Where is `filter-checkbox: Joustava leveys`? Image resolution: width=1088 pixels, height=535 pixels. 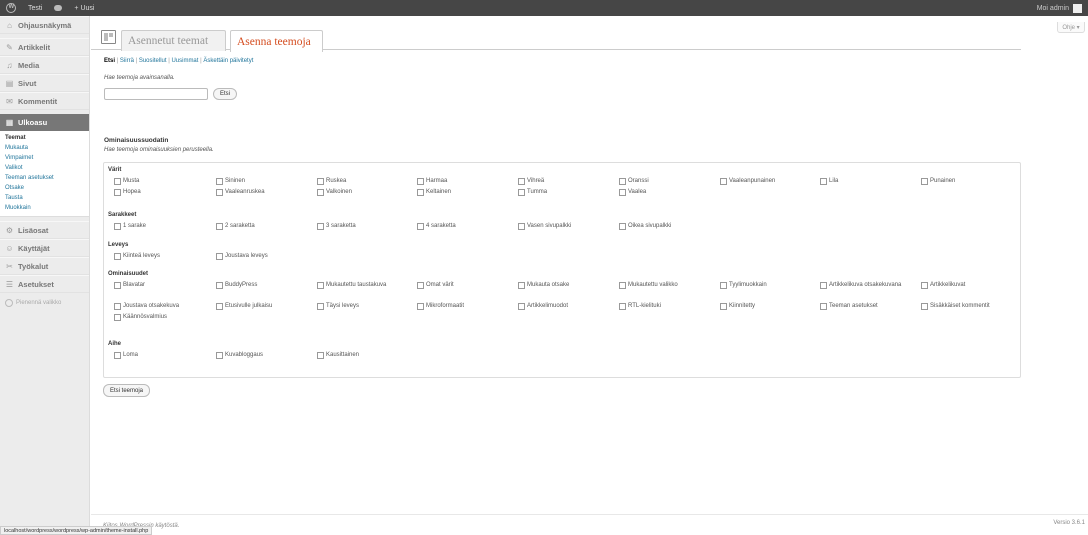 filter-checkbox: Joustava leveys is located at coordinates (263, 256).